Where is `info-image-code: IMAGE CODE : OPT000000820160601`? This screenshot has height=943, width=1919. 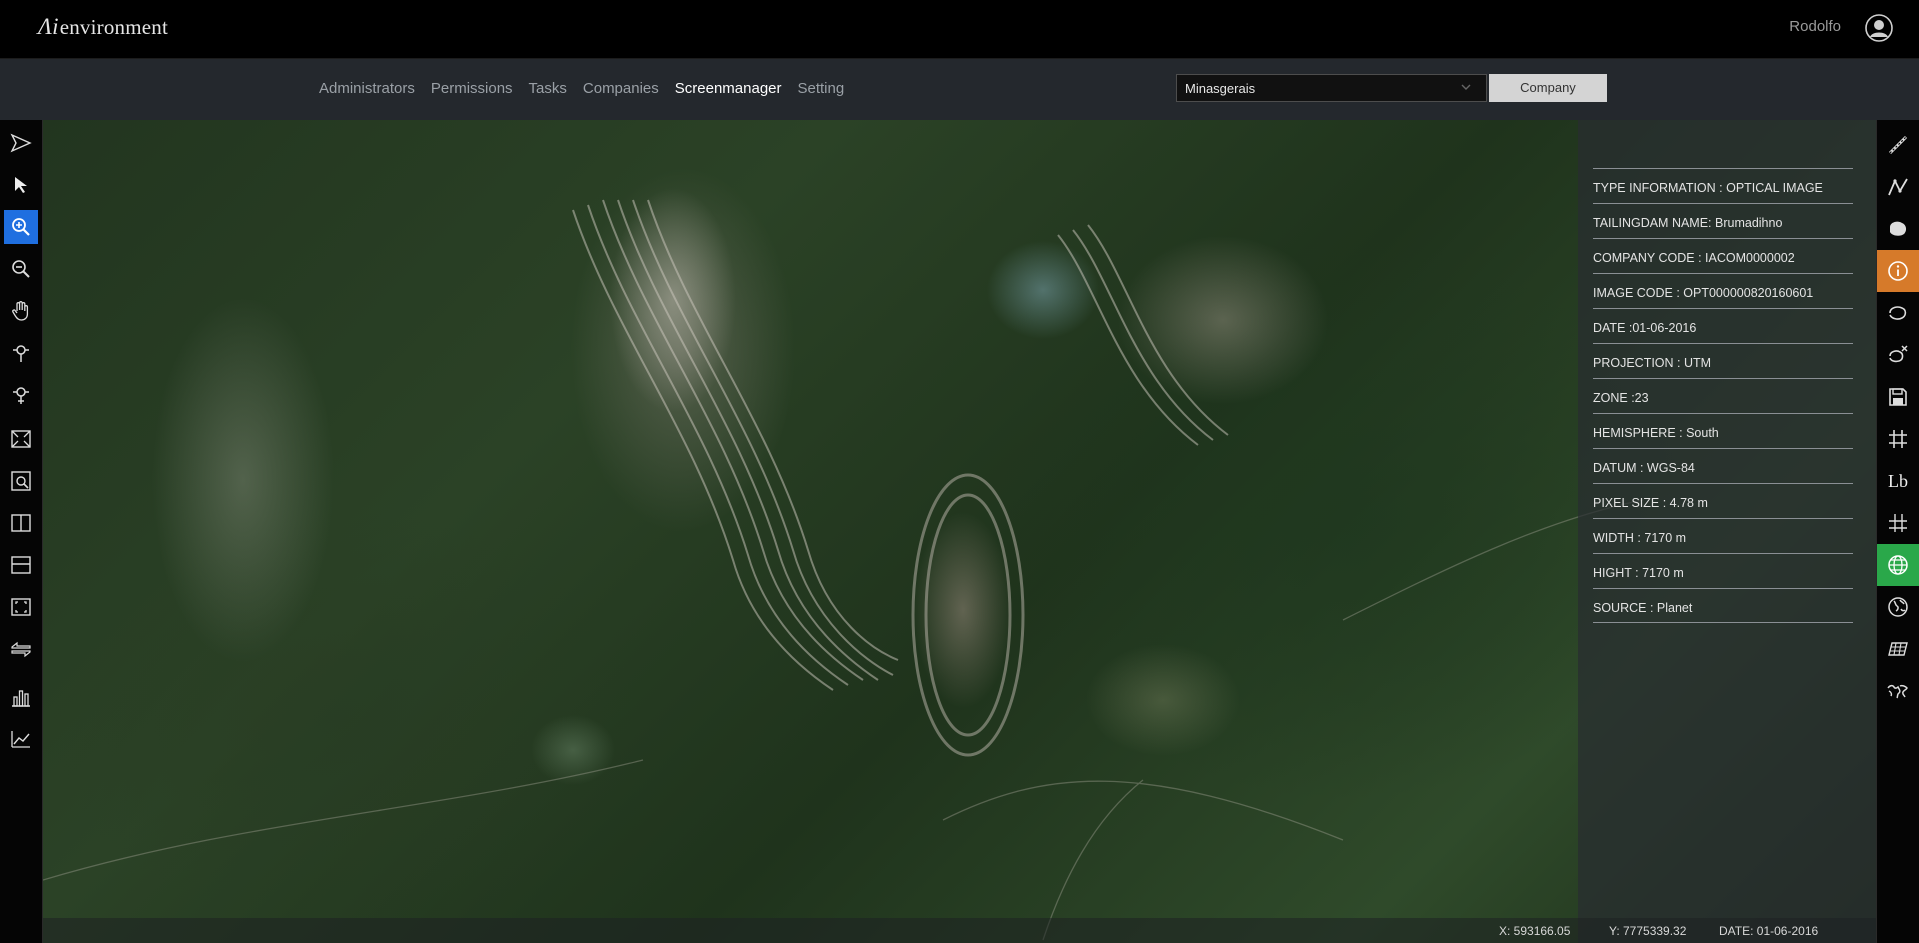
info-image-code: IMAGE CODE : OPT000000820160601 is located at coordinates (1723, 290).